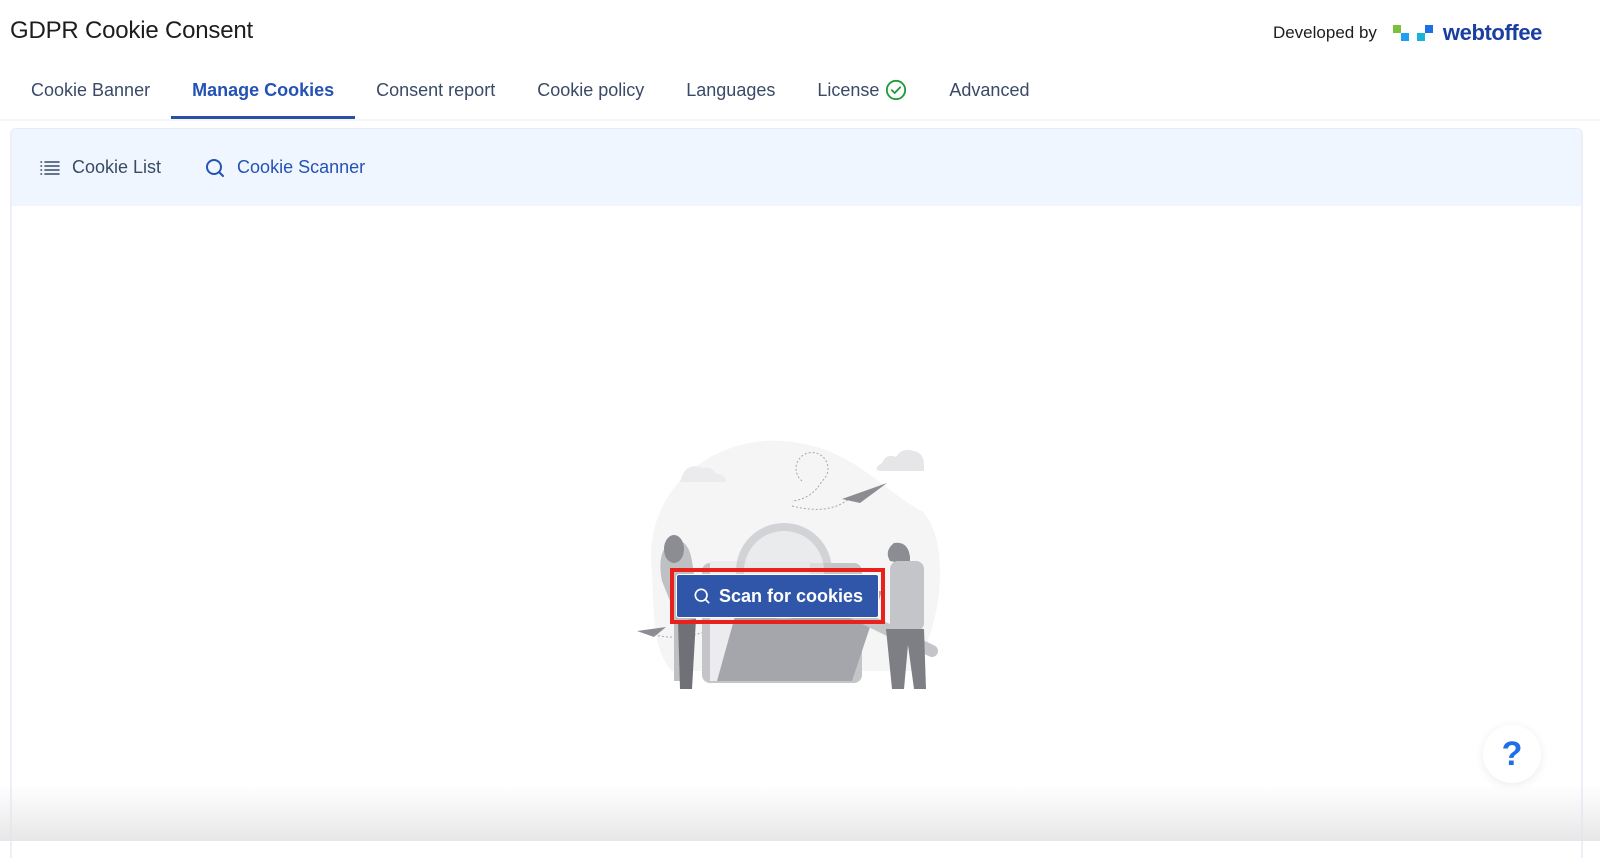  Describe the element at coordinates (800, 120) in the screenshot. I see `tabs-divider` at that location.